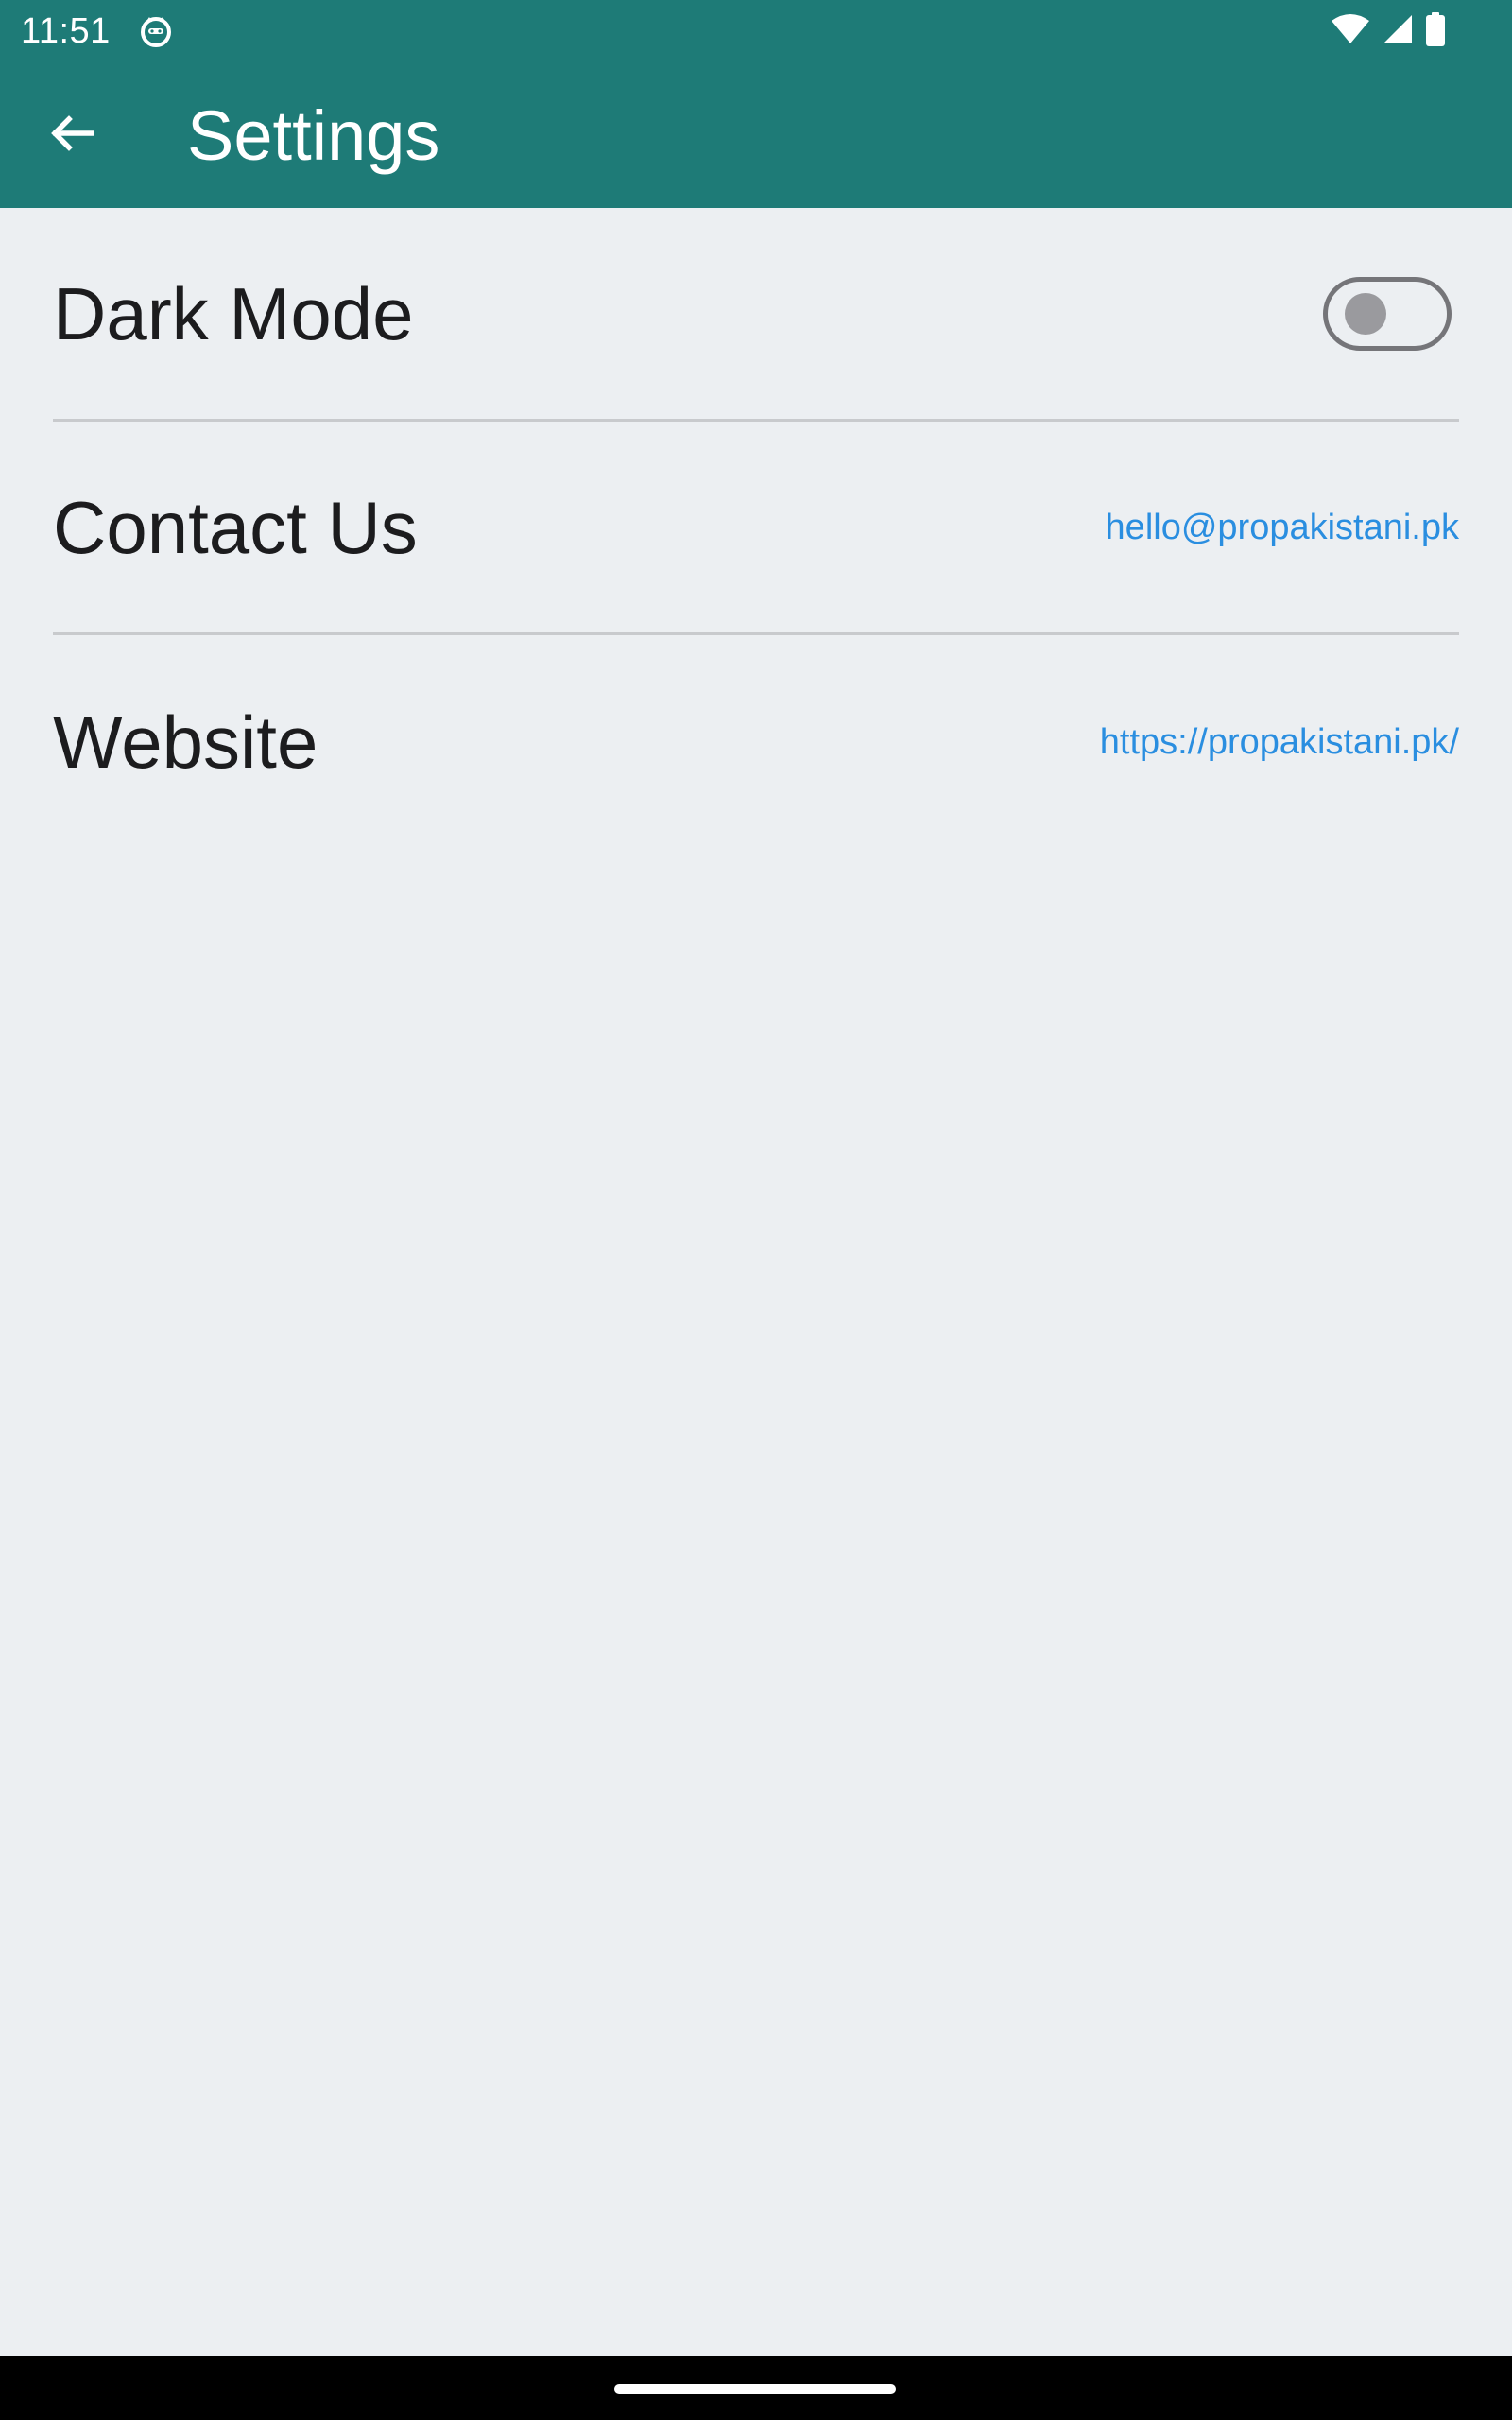  I want to click on battery-icon, so click(1435, 31).